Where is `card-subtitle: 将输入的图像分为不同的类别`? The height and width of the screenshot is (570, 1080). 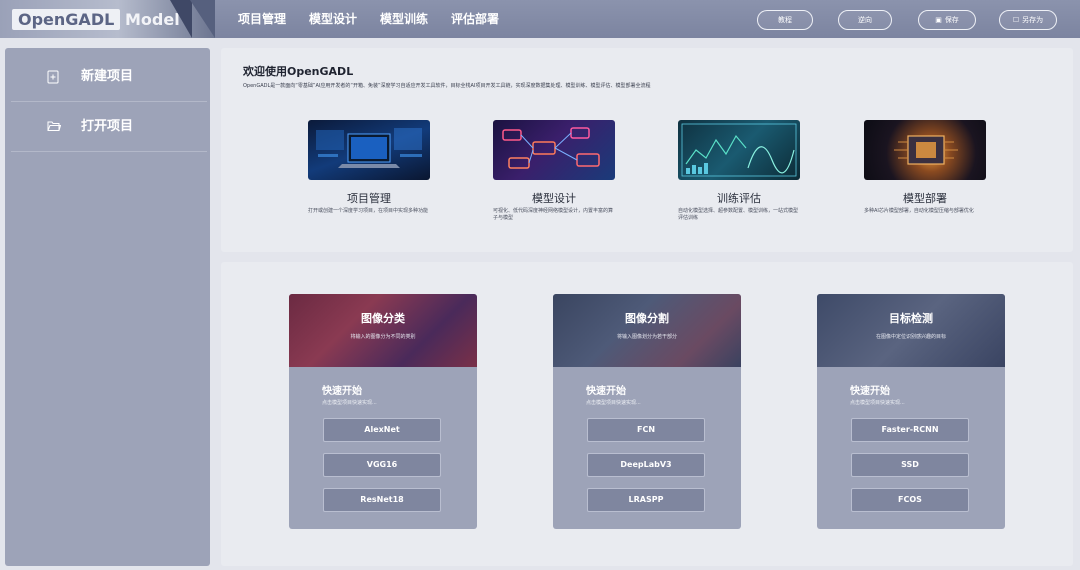
card-subtitle: 将输入的图像分为不同的类别 is located at coordinates (383, 337).